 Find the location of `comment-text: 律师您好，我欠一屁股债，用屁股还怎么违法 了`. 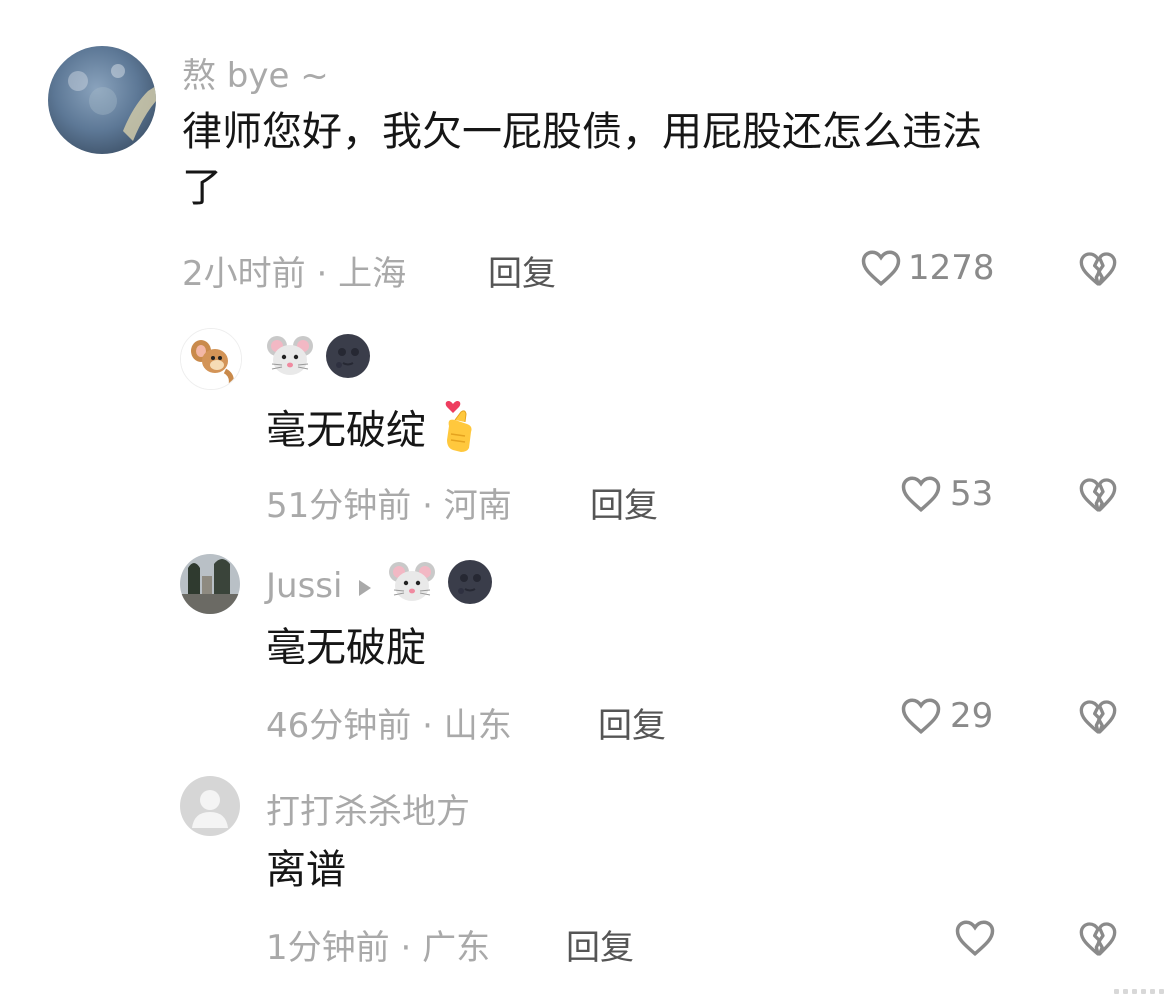

comment-text: 律师您好，我欠一屁股债，用屁股还怎么违法 了 is located at coordinates (652, 160).